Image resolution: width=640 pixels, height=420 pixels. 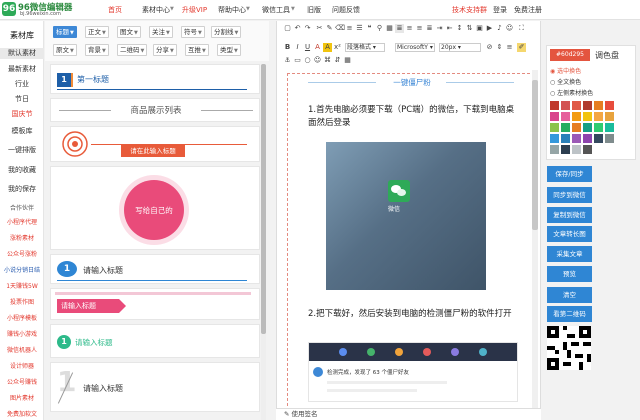 What do you see at coordinates (469, 28) in the screenshot?
I see `spacing-icon: ⇅` at bounding box center [469, 28].